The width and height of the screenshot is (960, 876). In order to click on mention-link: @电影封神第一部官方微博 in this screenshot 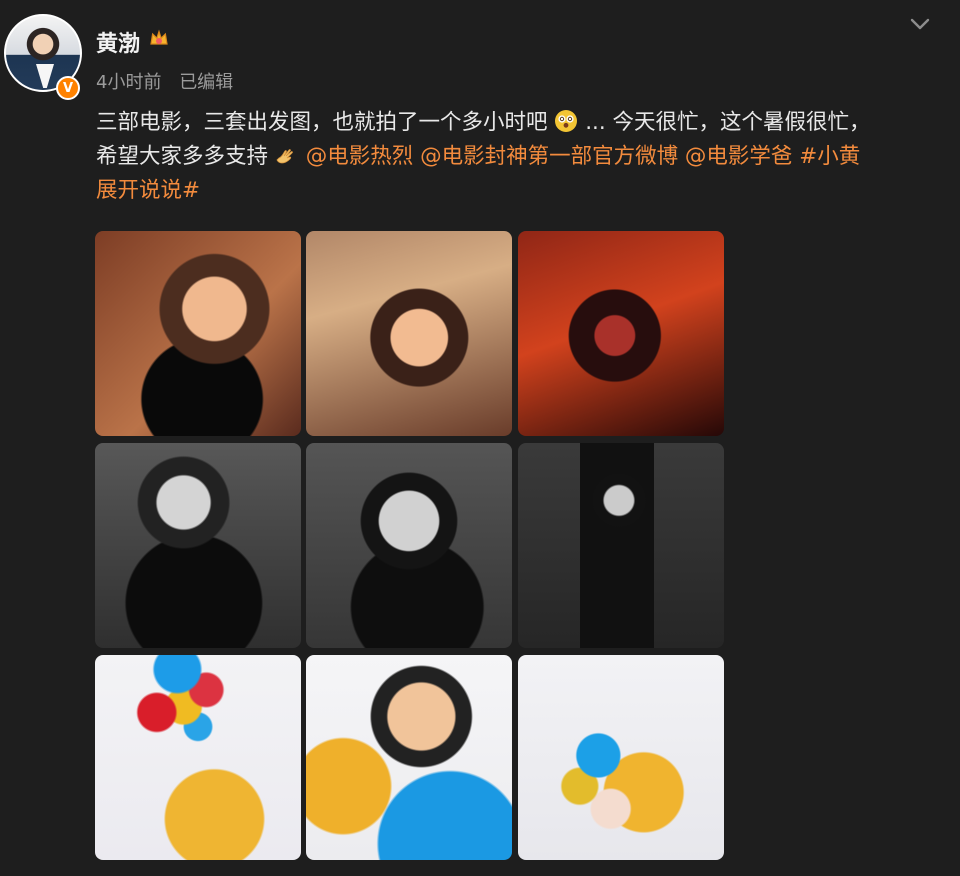, I will do `click(549, 156)`.